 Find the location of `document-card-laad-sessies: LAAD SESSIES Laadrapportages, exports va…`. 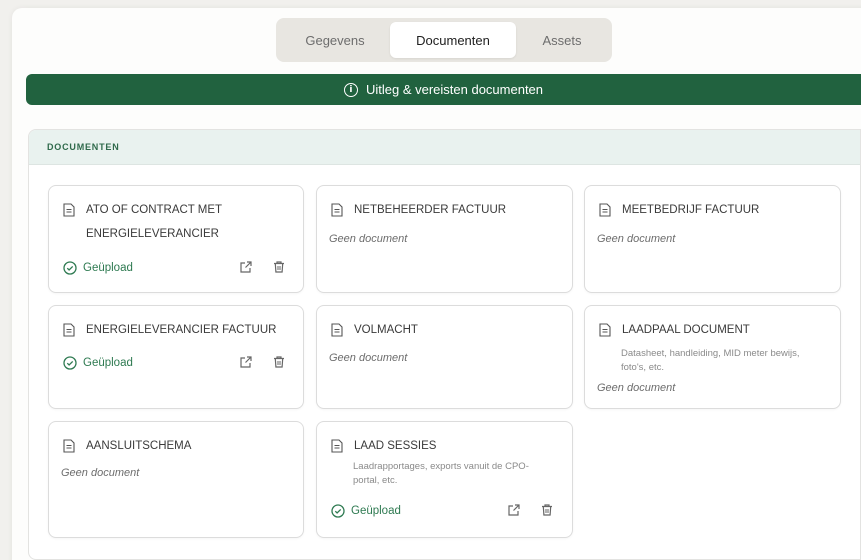

document-card-laad-sessies: LAAD SESSIES Laadrapportages, exports va… is located at coordinates (444, 479).